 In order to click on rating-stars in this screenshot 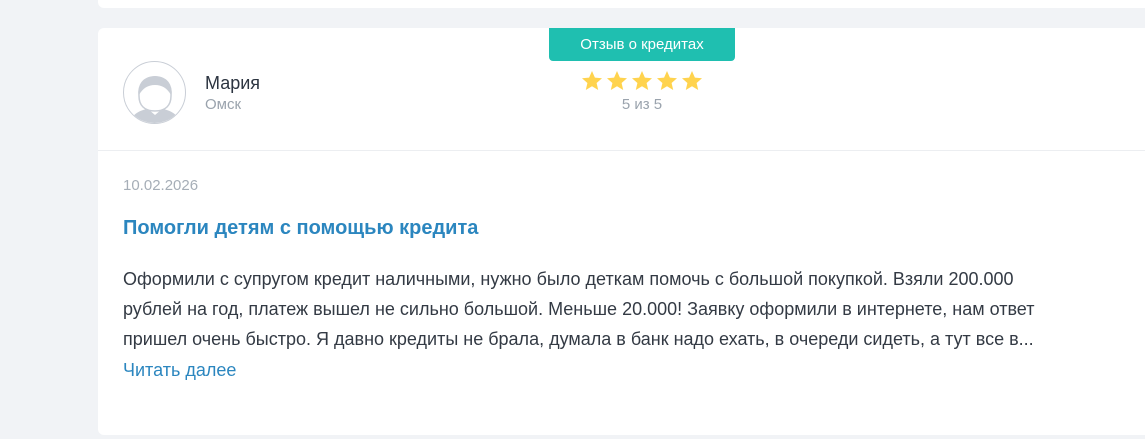, I will do `click(642, 81)`.